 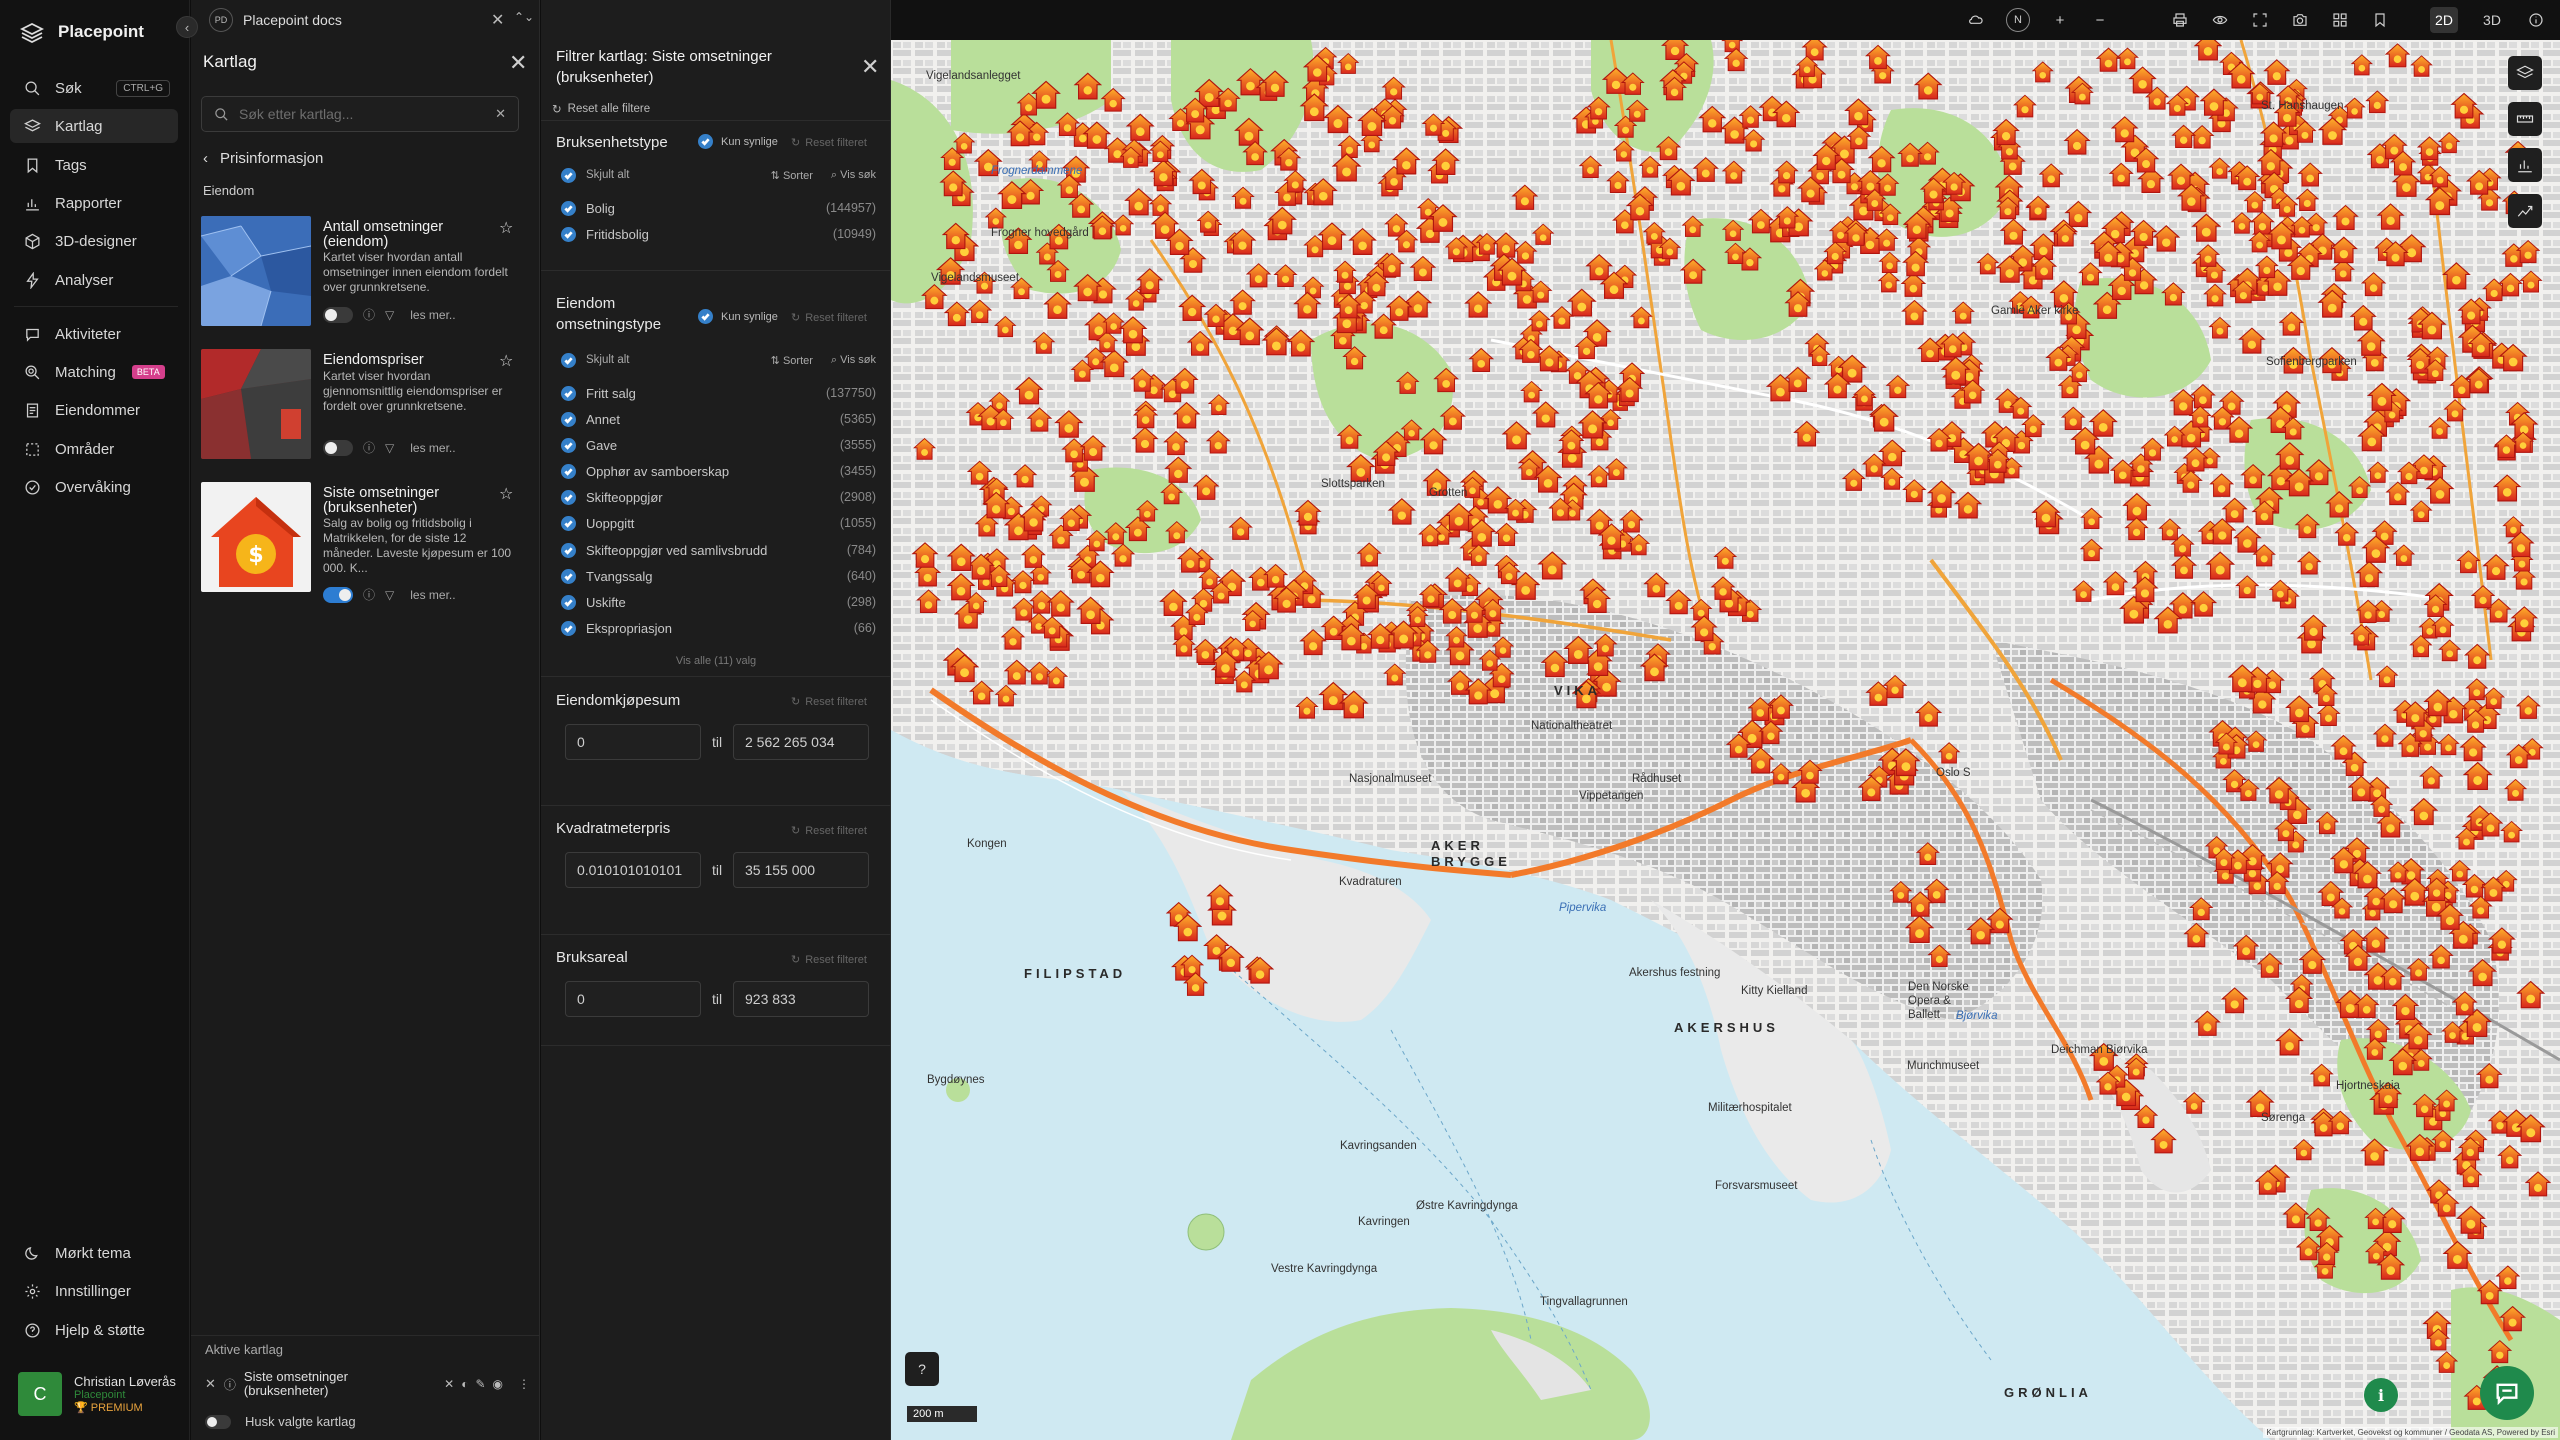 What do you see at coordinates (718, 628) in the screenshot?
I see `filter-option: Ekspropriasjon (66)` at bounding box center [718, 628].